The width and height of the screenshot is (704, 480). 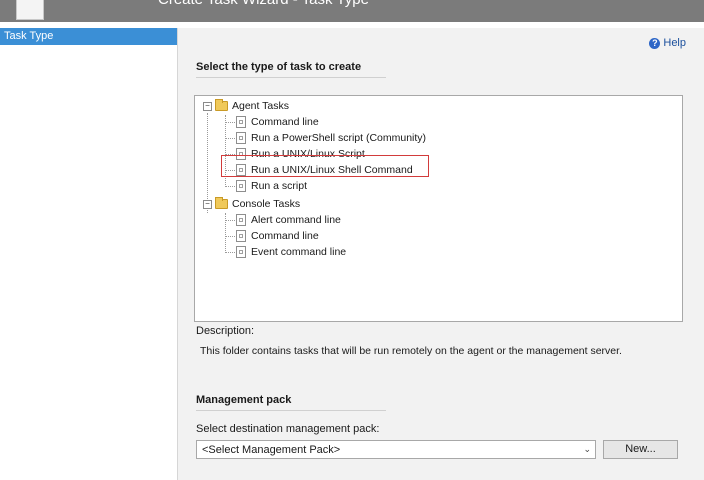 I want to click on task-section-title: Select the type of task to create, so click(x=279, y=67).